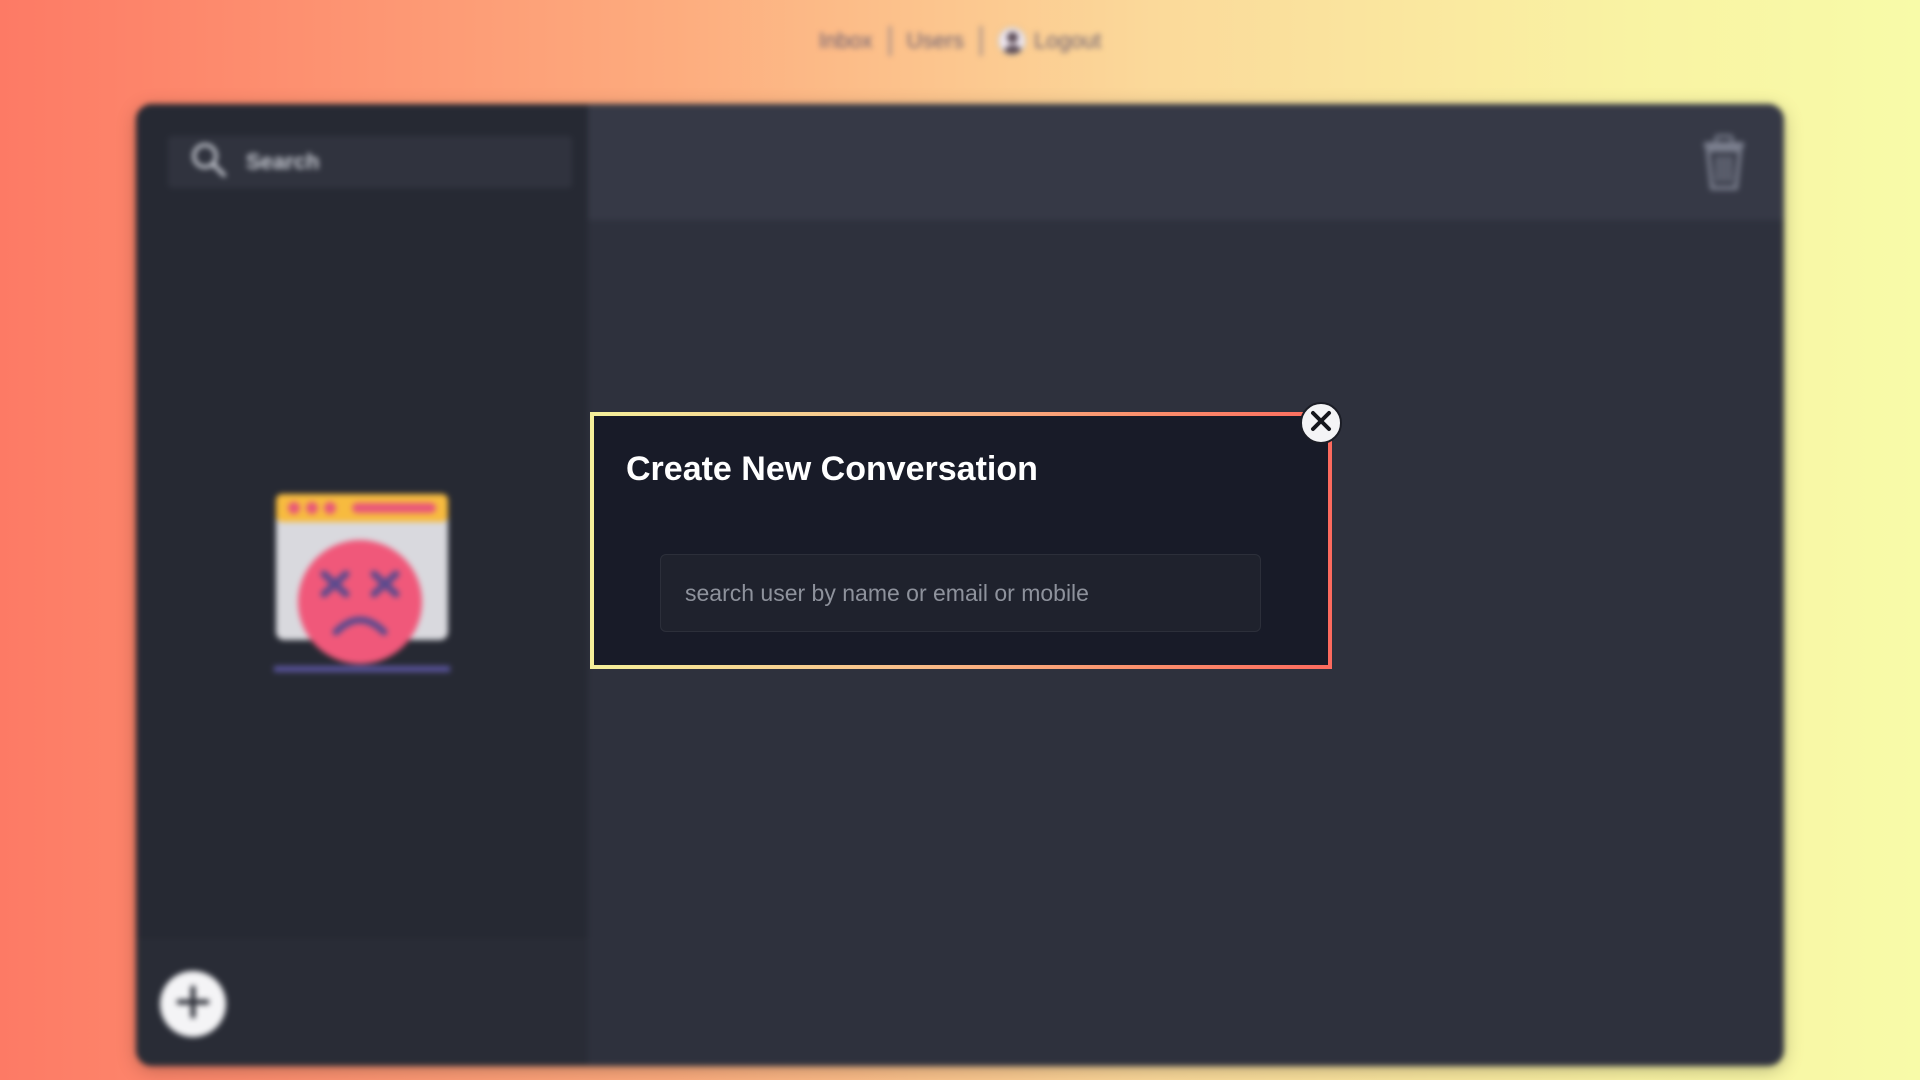 The image size is (1920, 1080). I want to click on sad-browser-icon, so click(362, 585).